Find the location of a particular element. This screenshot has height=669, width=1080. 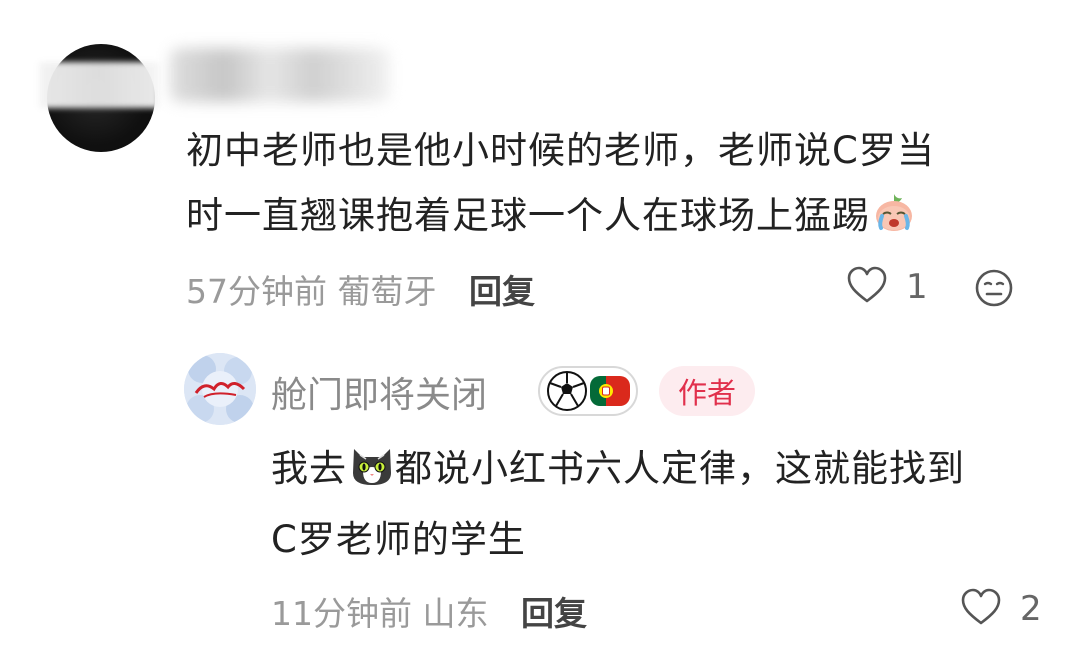

author-tag: 作者 is located at coordinates (707, 391).